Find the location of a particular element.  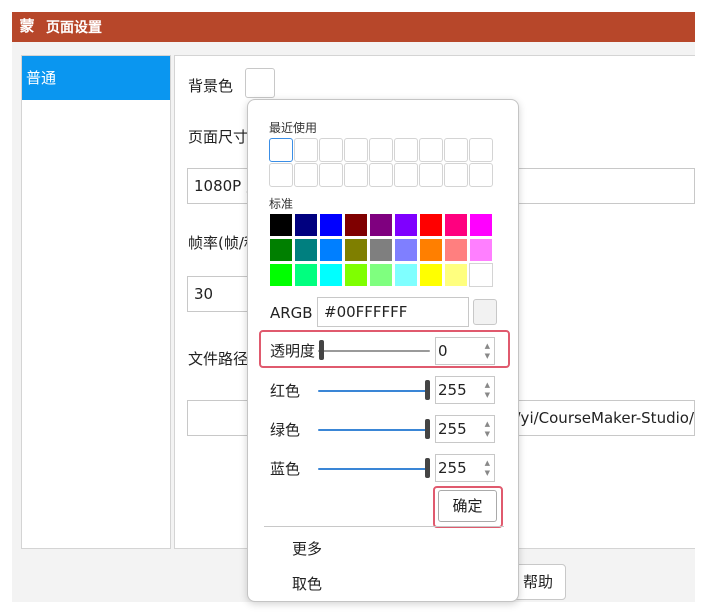

red-value: 255 is located at coordinates (452, 390).